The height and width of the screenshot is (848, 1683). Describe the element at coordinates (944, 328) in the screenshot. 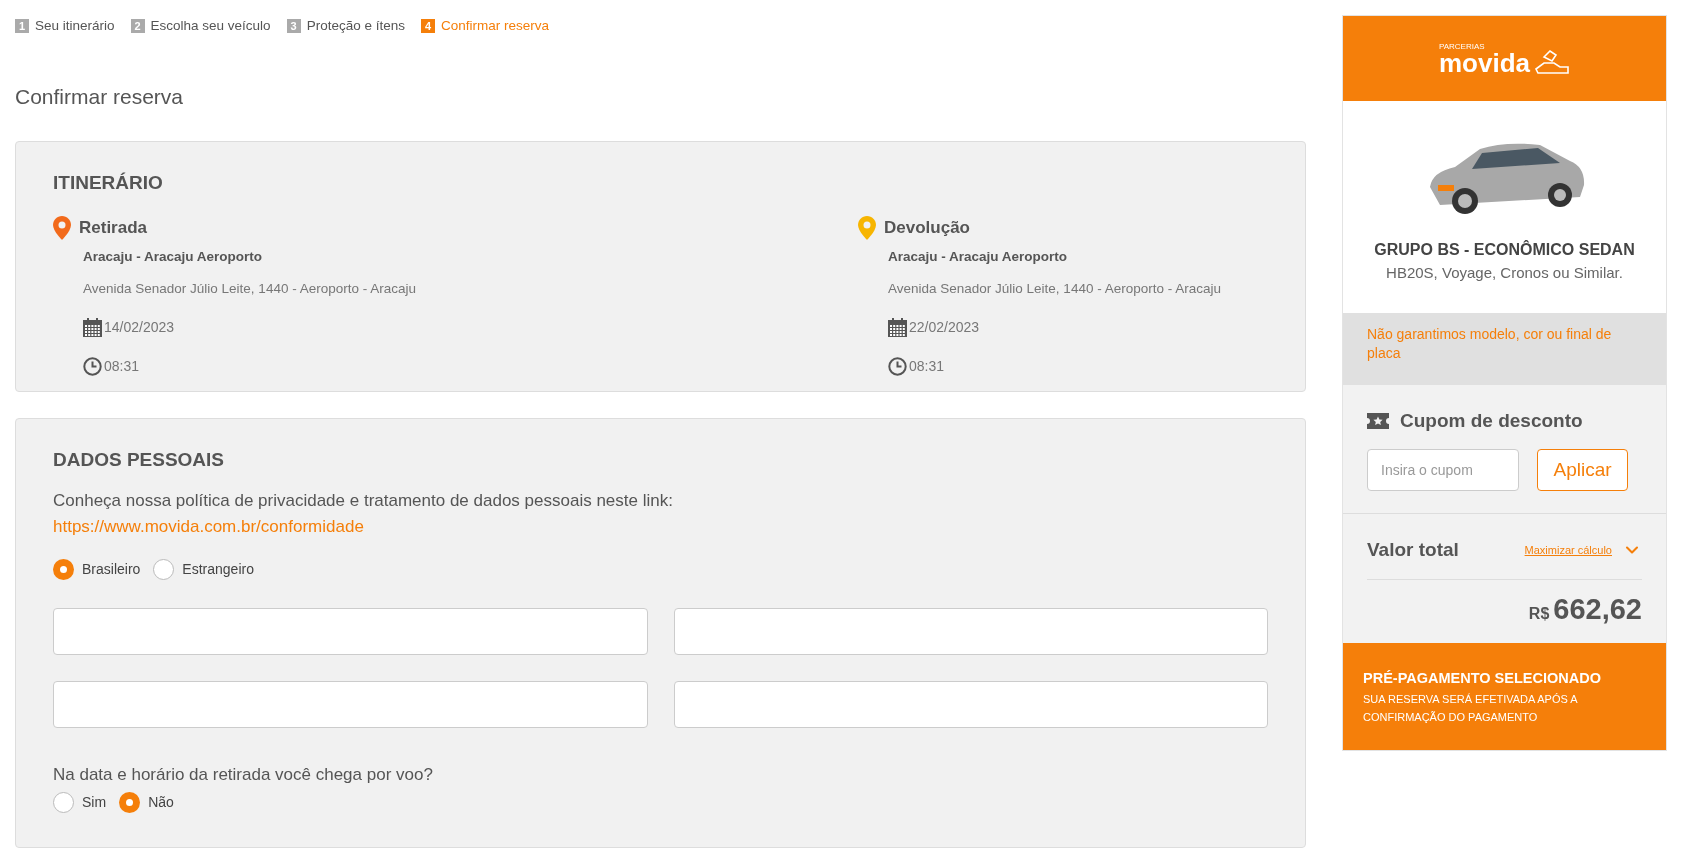

I see `date-text: 22/02/2023` at that location.